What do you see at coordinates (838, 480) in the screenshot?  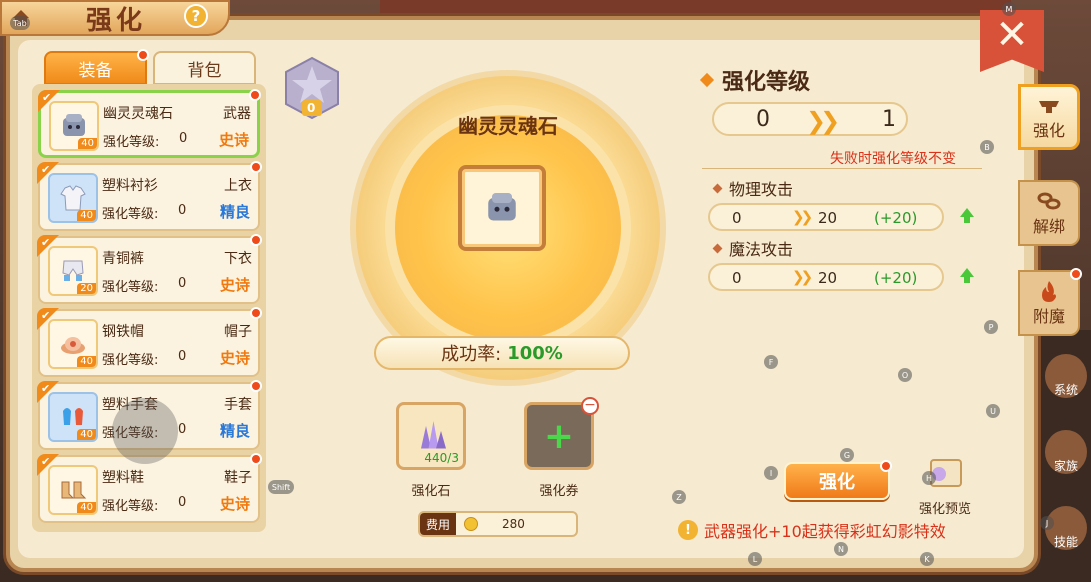 I see `enhance-button: 强化` at bounding box center [838, 480].